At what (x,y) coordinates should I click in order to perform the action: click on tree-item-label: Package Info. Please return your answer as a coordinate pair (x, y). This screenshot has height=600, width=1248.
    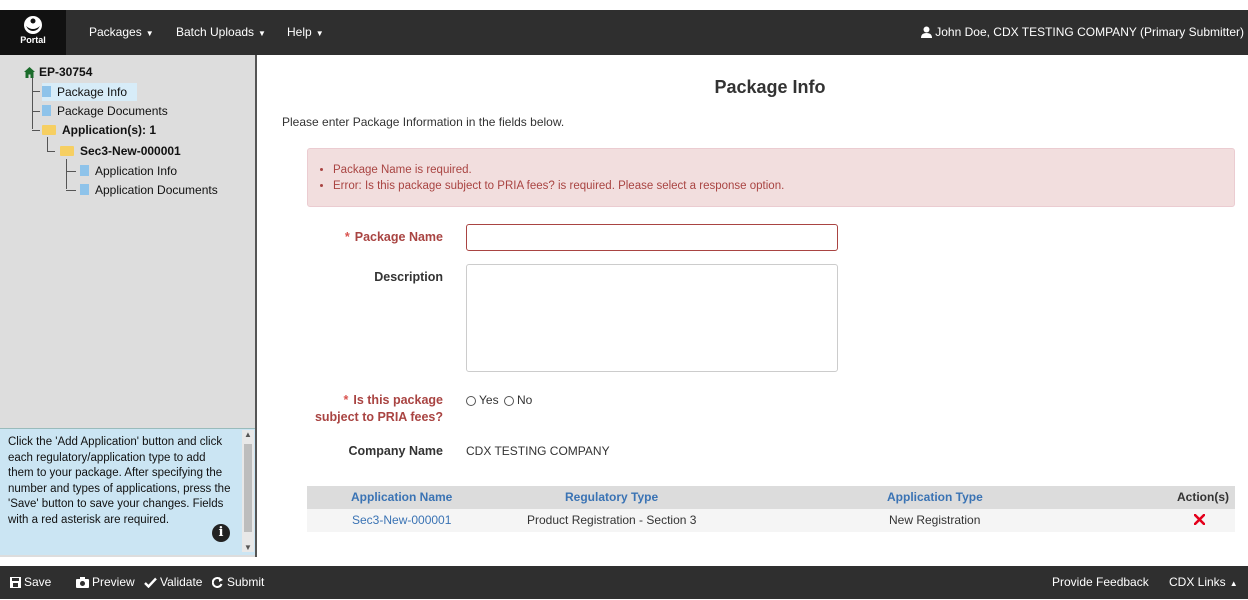
    Looking at the image, I should click on (92, 92).